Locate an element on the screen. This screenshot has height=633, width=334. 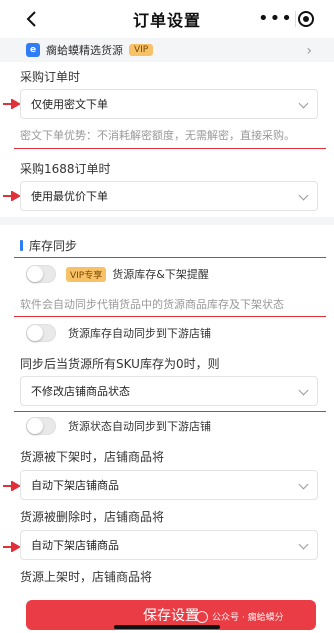
toggle-row-stock-sync: 货源库存自动同步到下游店铺 is located at coordinates (118, 333).